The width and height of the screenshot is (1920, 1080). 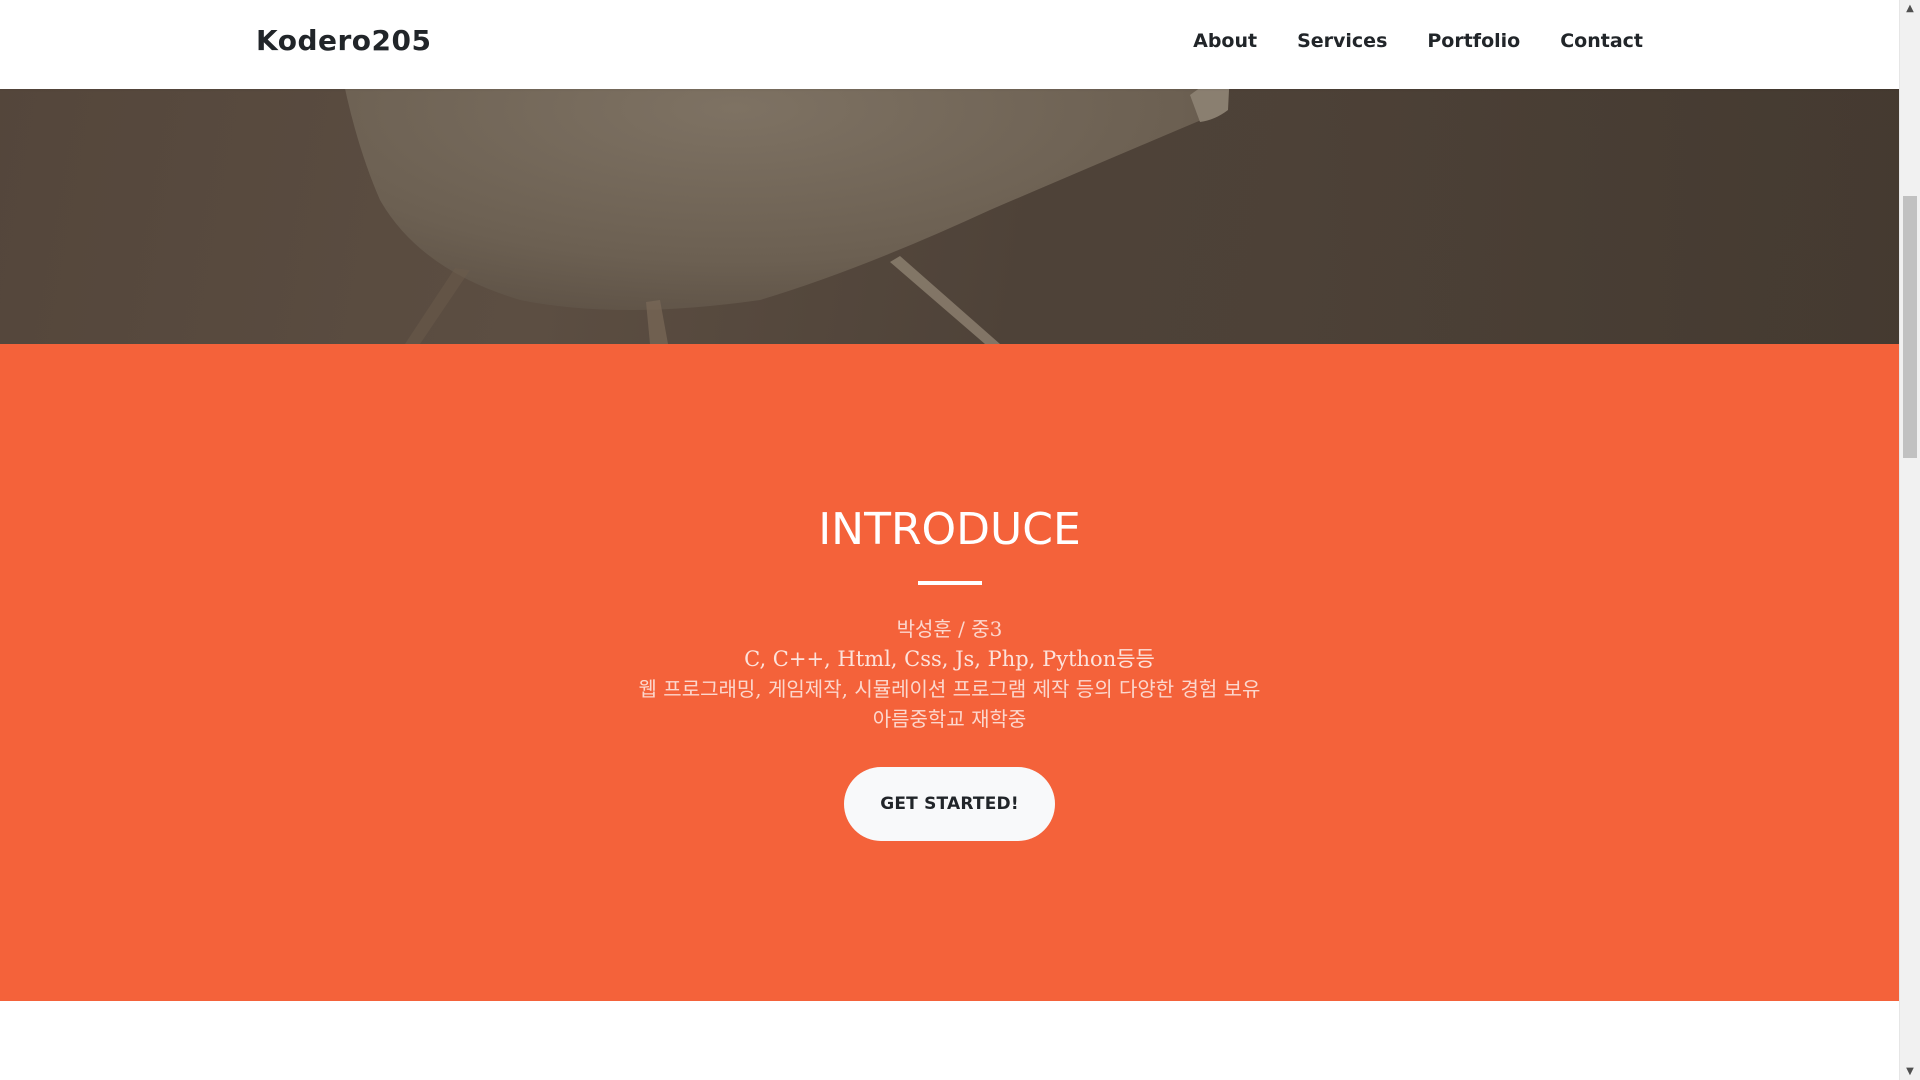 What do you see at coordinates (950, 583) in the screenshot?
I see `title-divider` at bounding box center [950, 583].